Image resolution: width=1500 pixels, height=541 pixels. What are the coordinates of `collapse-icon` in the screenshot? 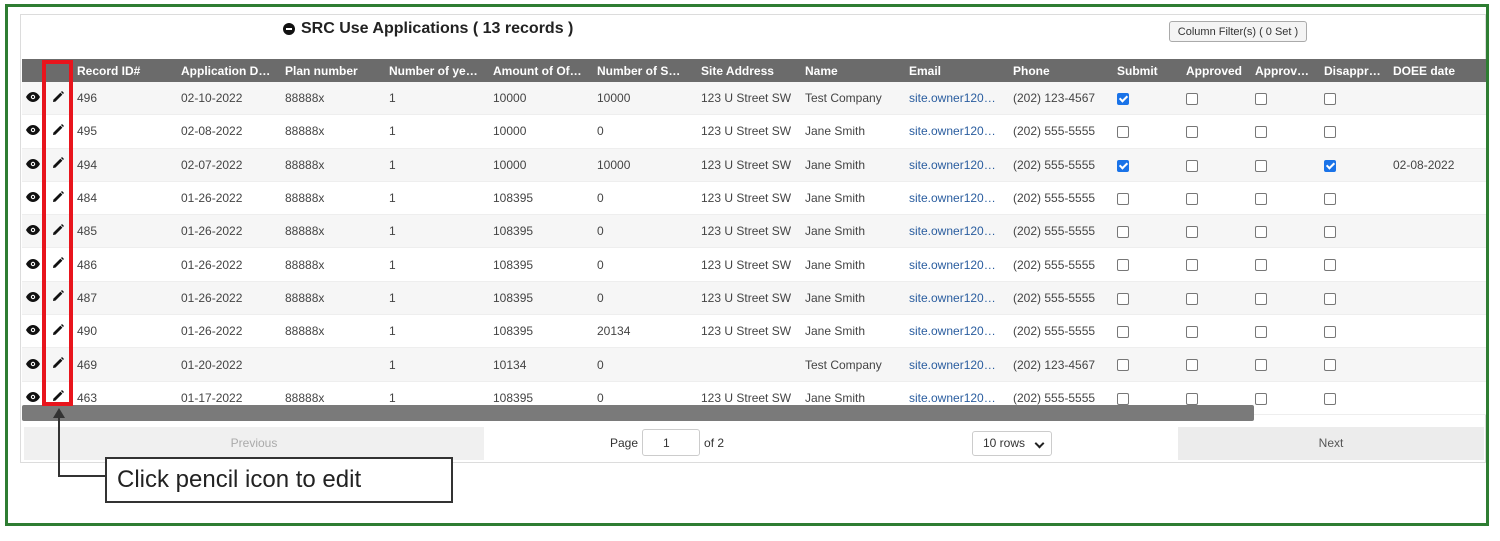 It's located at (289, 29).